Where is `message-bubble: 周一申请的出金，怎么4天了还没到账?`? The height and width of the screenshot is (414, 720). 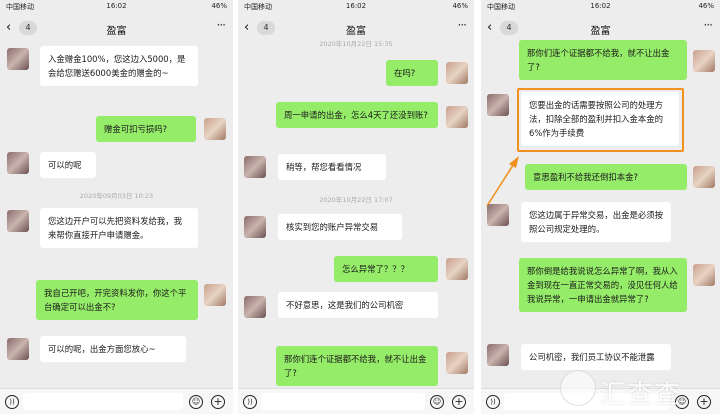 message-bubble: 周一申请的出金，怎么4天了还没到账? is located at coordinates (357, 115).